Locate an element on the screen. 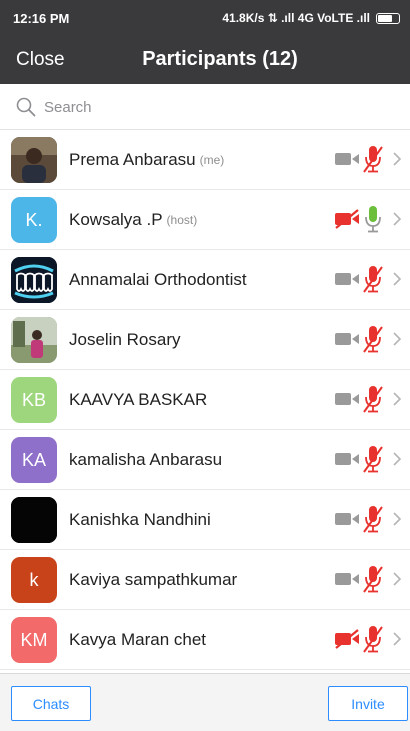 The image size is (410, 731). search-input is located at coordinates (214, 107).